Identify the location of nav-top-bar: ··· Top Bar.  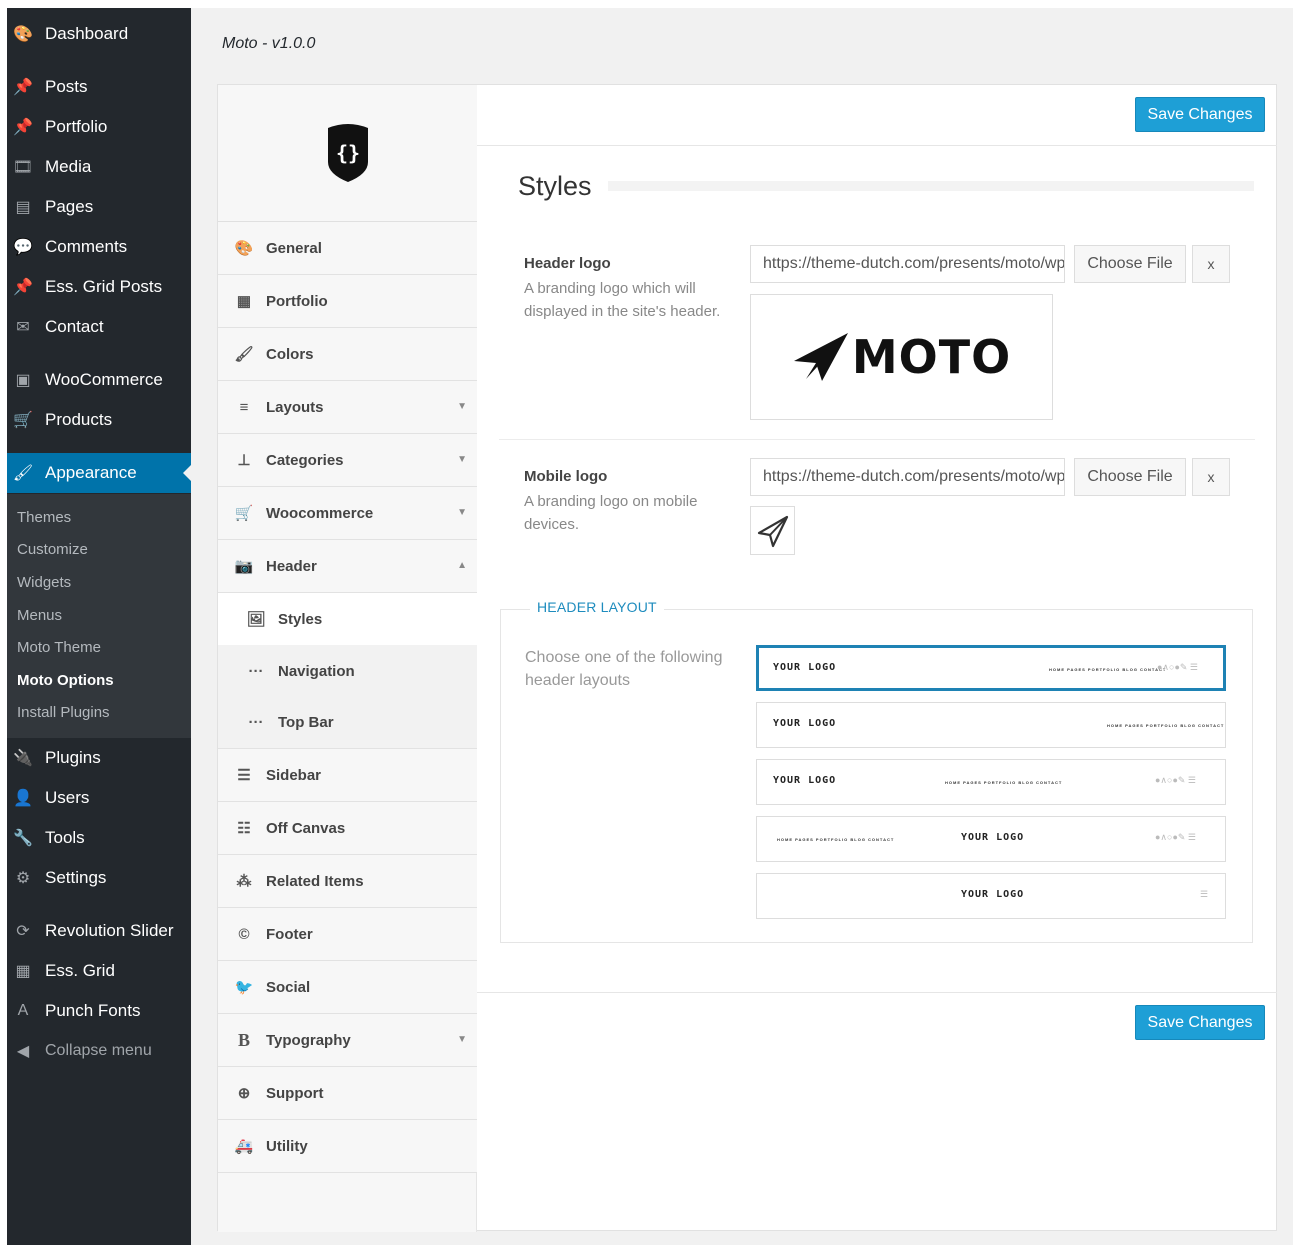
(347, 723).